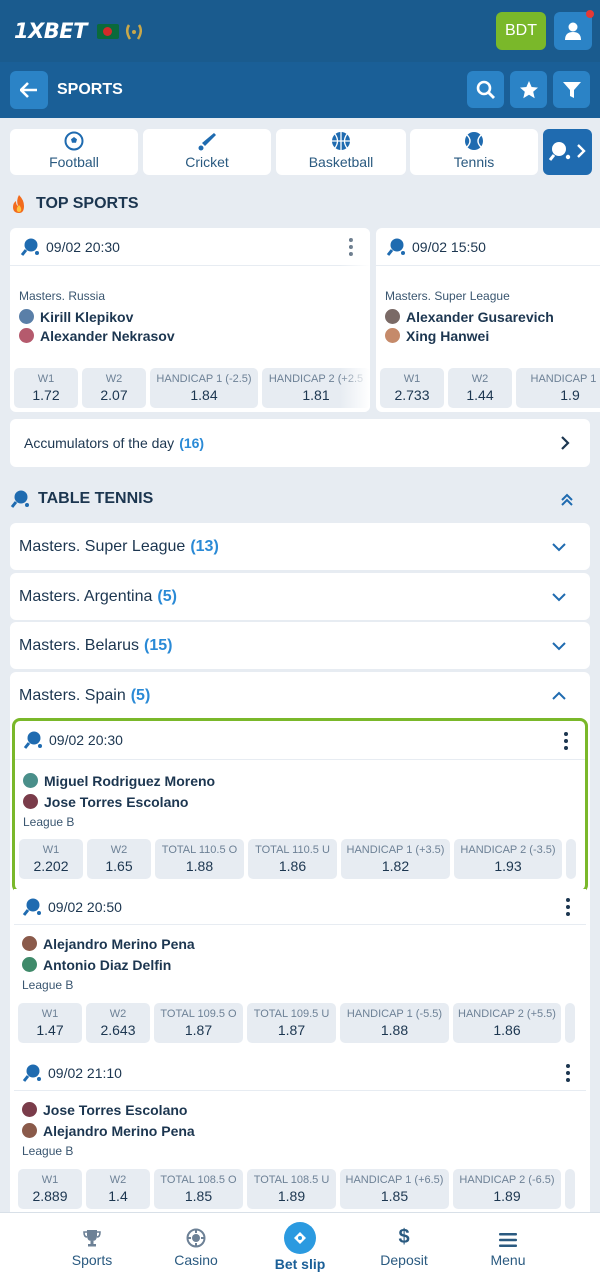  I want to click on nav-label: Bet slip, so click(300, 1264).